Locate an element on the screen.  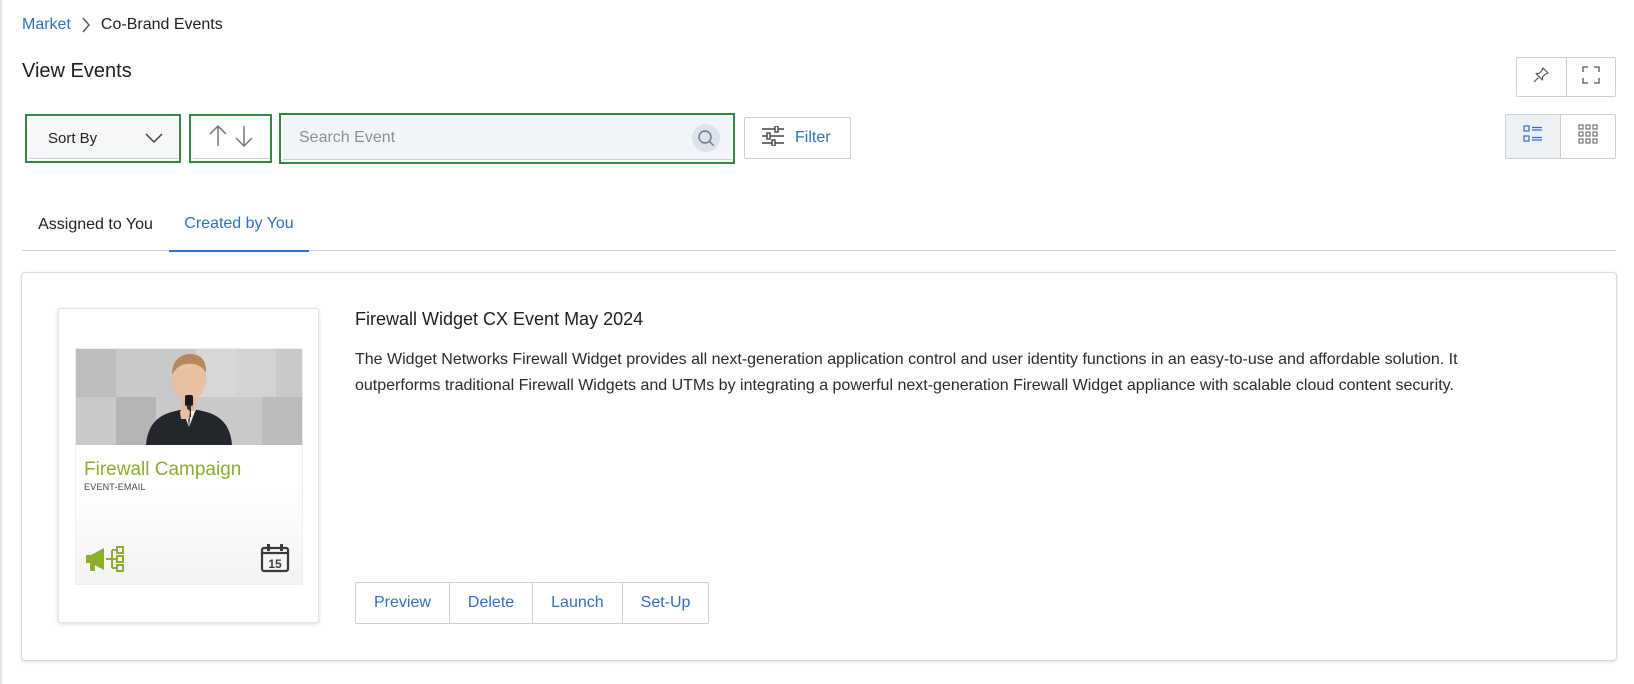
delete-button: Delete is located at coordinates (490, 603).